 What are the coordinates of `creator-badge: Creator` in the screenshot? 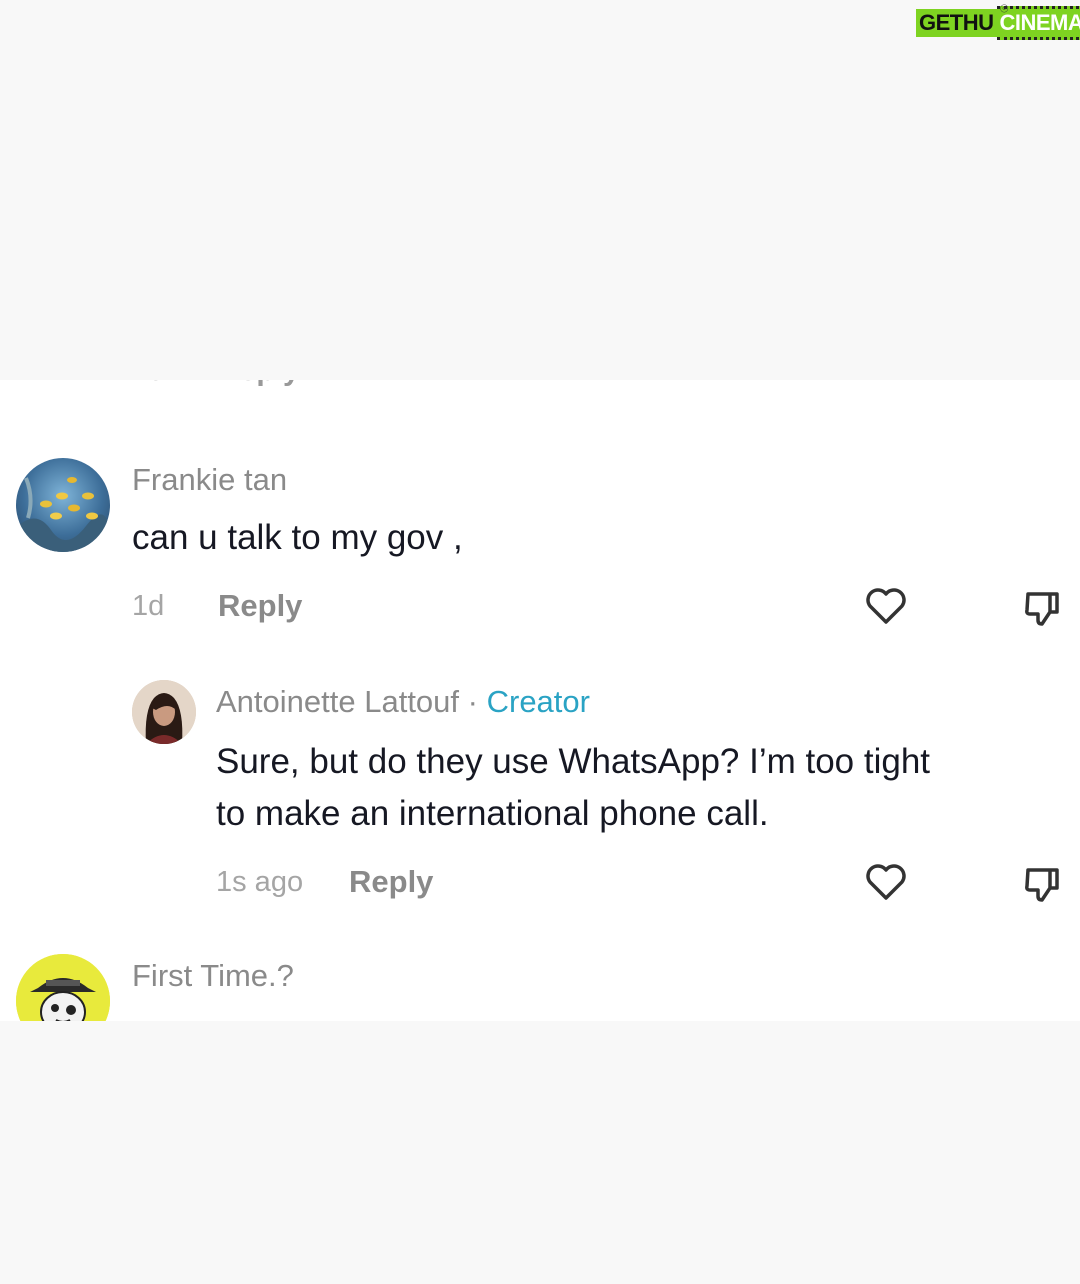 It's located at (538, 701).